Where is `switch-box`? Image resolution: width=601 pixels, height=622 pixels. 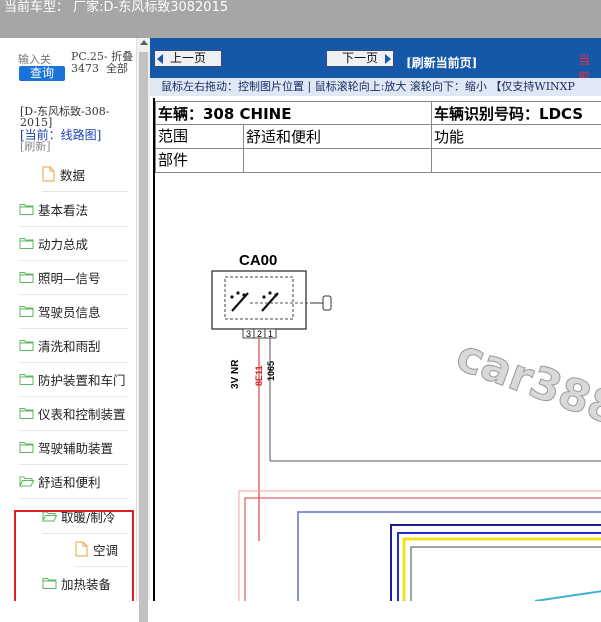 switch-box is located at coordinates (259, 300).